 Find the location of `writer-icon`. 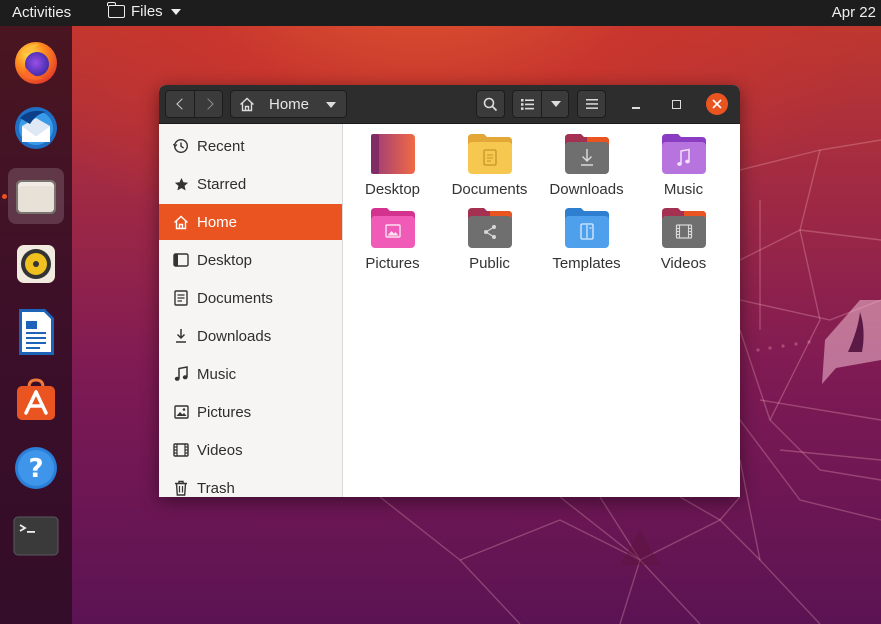

writer-icon is located at coordinates (36, 332).